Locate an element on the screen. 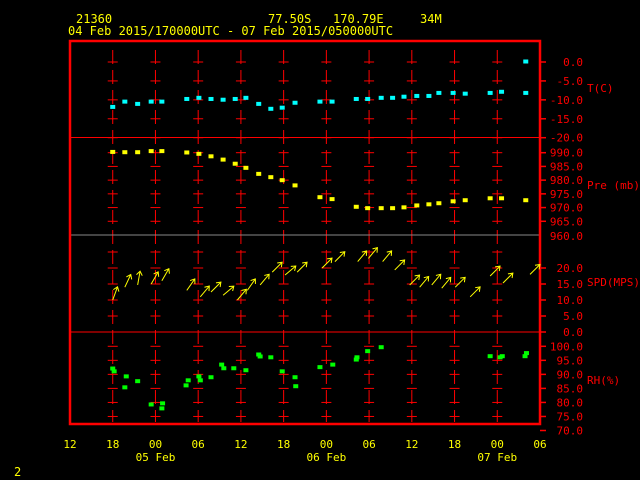 The height and width of the screenshot is (480, 640). y-tick-label: 980.0 is located at coordinates (566, 180).